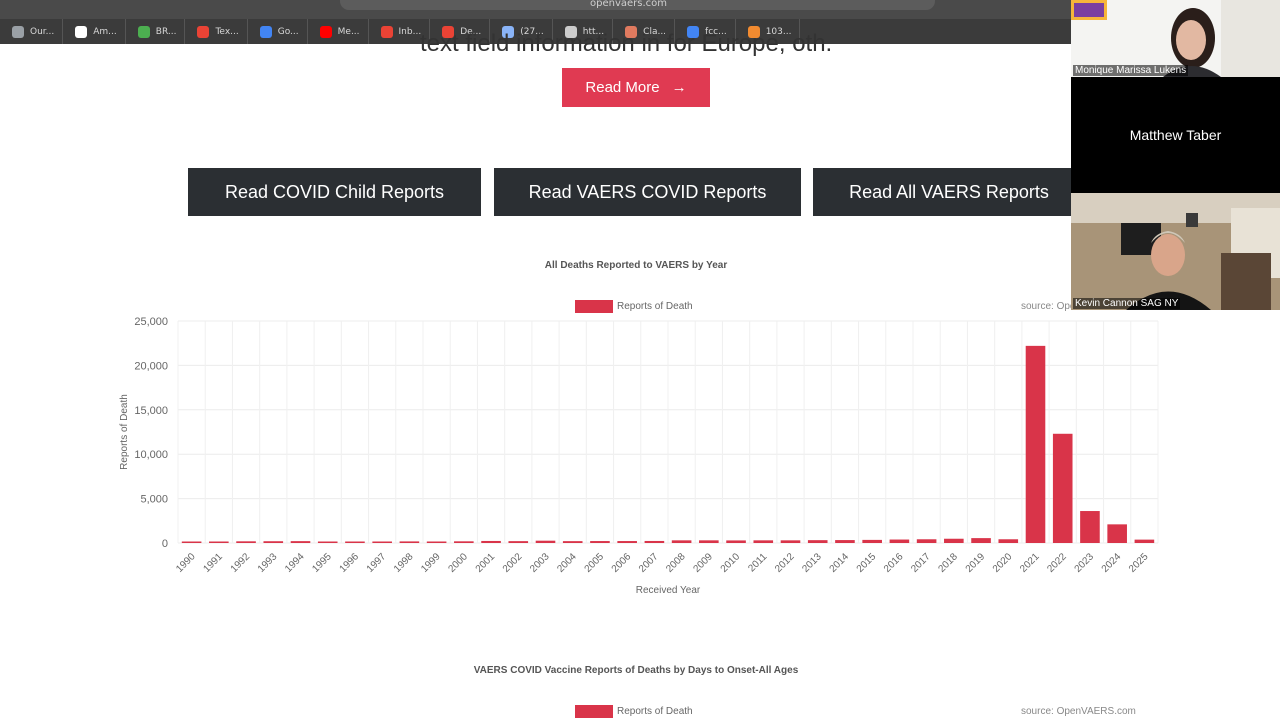 This screenshot has height=720, width=1280. Describe the element at coordinates (436, 542) in the screenshot. I see `bar-1999` at that location.